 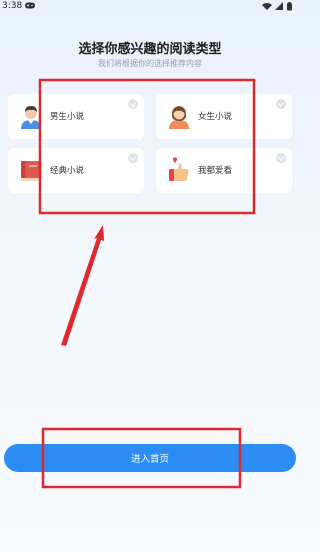 I want to click on gamepad-icon, so click(x=30, y=5).